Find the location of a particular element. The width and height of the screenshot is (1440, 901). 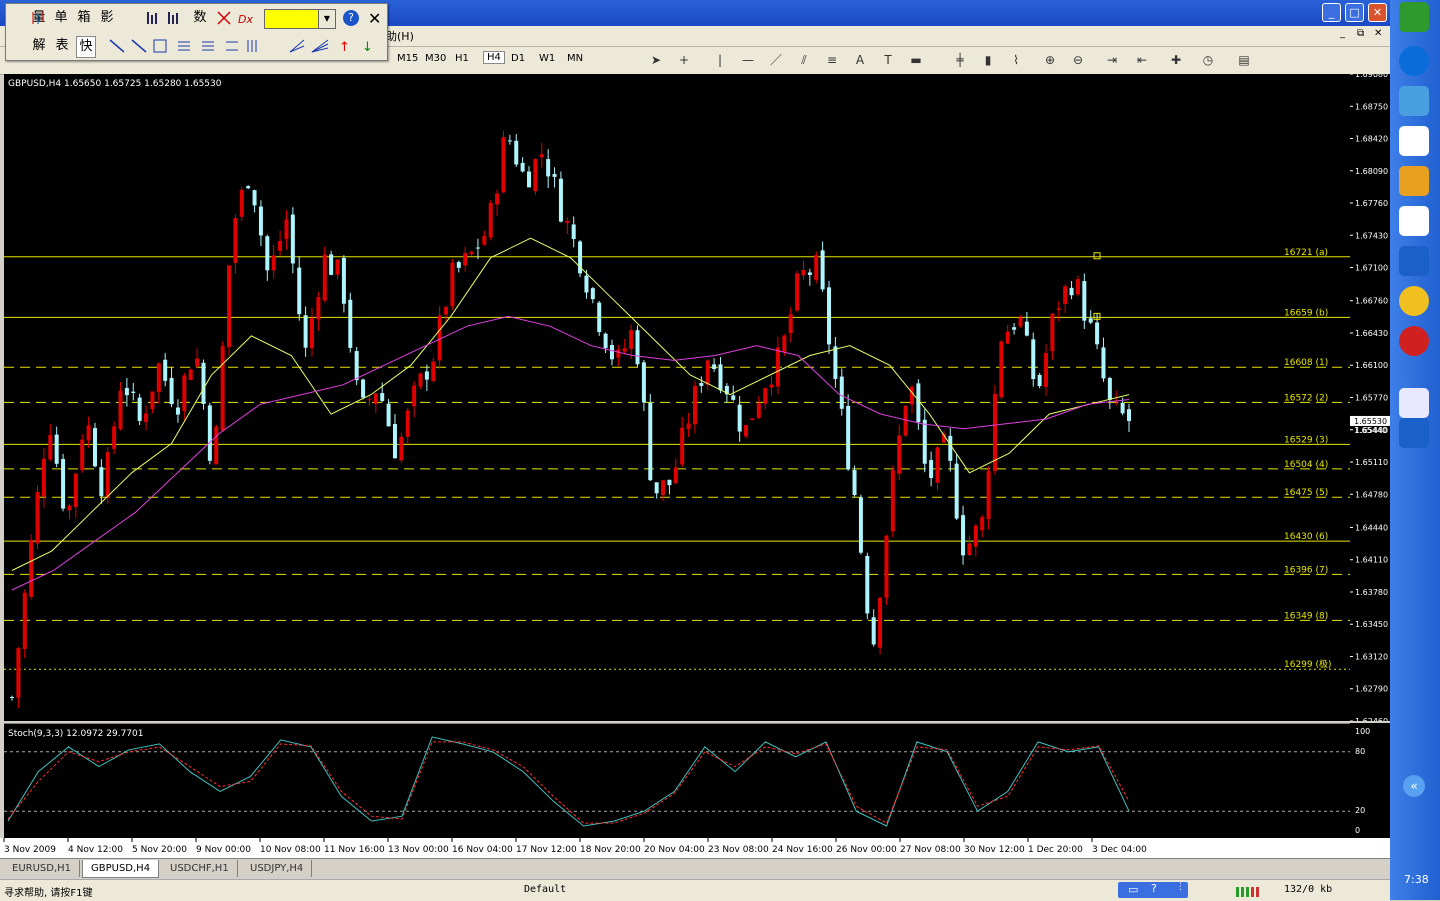

fibonacci-icon: ≡ is located at coordinates (832, 60).